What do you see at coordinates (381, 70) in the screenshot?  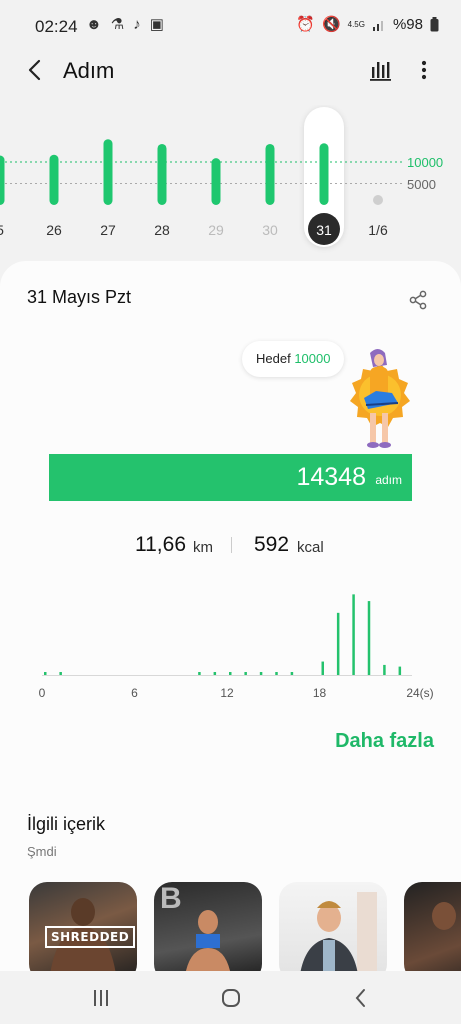 I see `bar-chart-icon` at bounding box center [381, 70].